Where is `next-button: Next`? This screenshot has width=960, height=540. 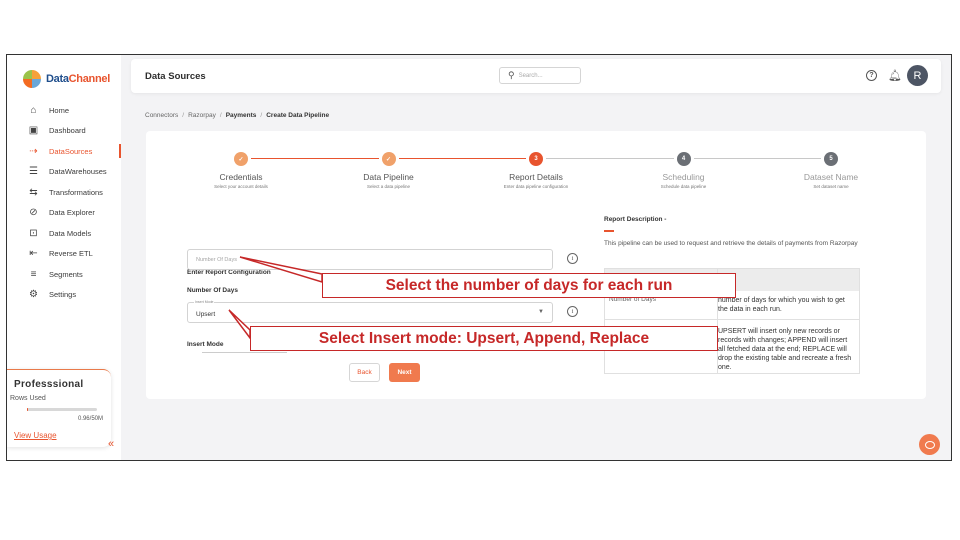 next-button: Next is located at coordinates (404, 372).